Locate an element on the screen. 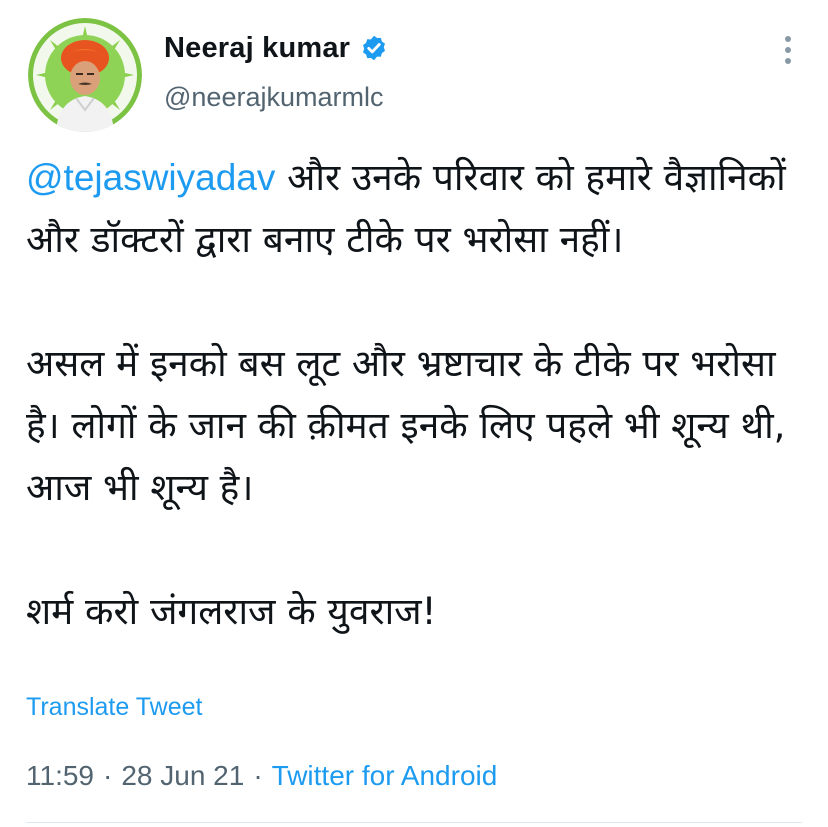  divider is located at coordinates (414, 822).